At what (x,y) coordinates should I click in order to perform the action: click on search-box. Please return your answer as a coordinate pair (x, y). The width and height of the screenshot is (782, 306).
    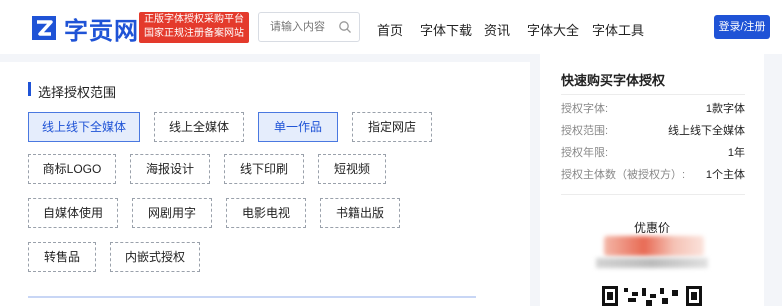
    Looking at the image, I should click on (309, 27).